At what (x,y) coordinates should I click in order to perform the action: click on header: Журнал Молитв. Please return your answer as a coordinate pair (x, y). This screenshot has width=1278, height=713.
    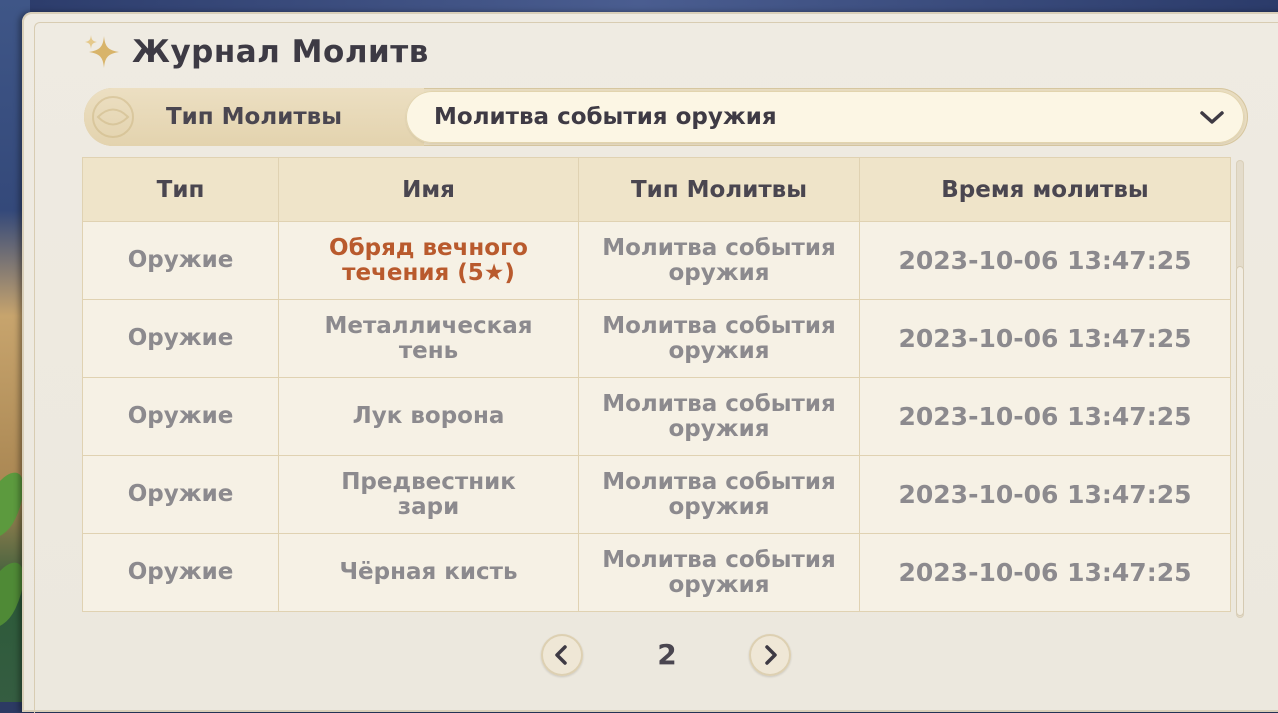
    Looking at the image, I should click on (255, 52).